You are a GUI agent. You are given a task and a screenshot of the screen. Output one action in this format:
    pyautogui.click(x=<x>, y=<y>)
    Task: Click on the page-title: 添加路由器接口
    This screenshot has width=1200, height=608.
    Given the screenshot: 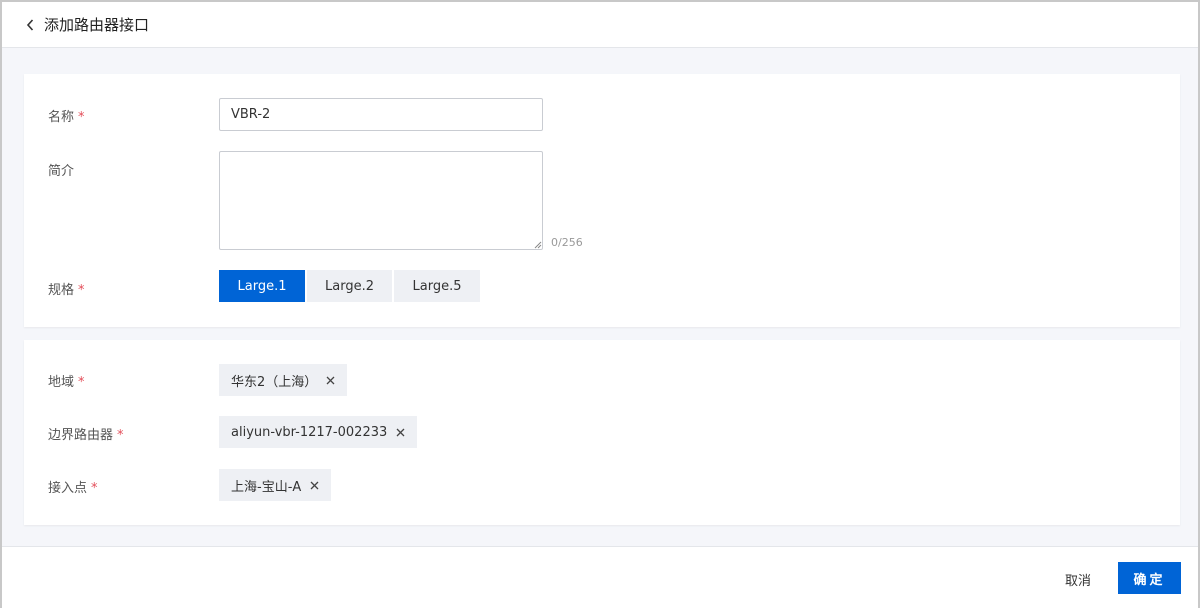 What is the action you would take?
    pyautogui.click(x=97, y=25)
    